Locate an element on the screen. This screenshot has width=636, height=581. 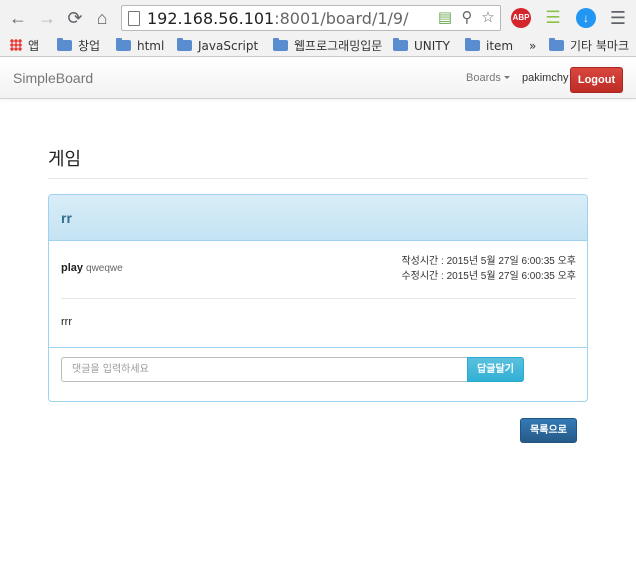
bookmark-star-icon: ☆ is located at coordinates (488, 18).